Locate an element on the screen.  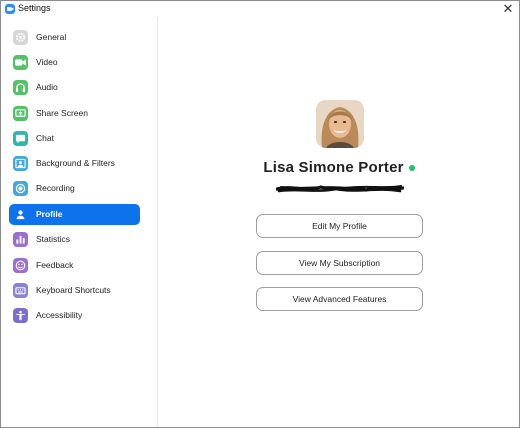
sidebar-item-feedback: Feedback is located at coordinates (74, 265).